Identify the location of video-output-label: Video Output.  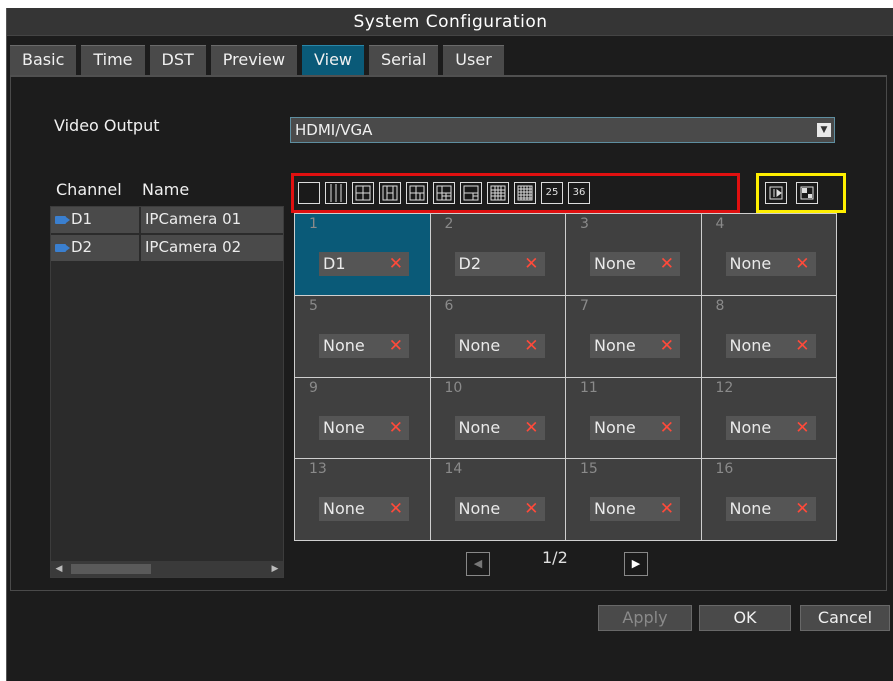
(107, 125).